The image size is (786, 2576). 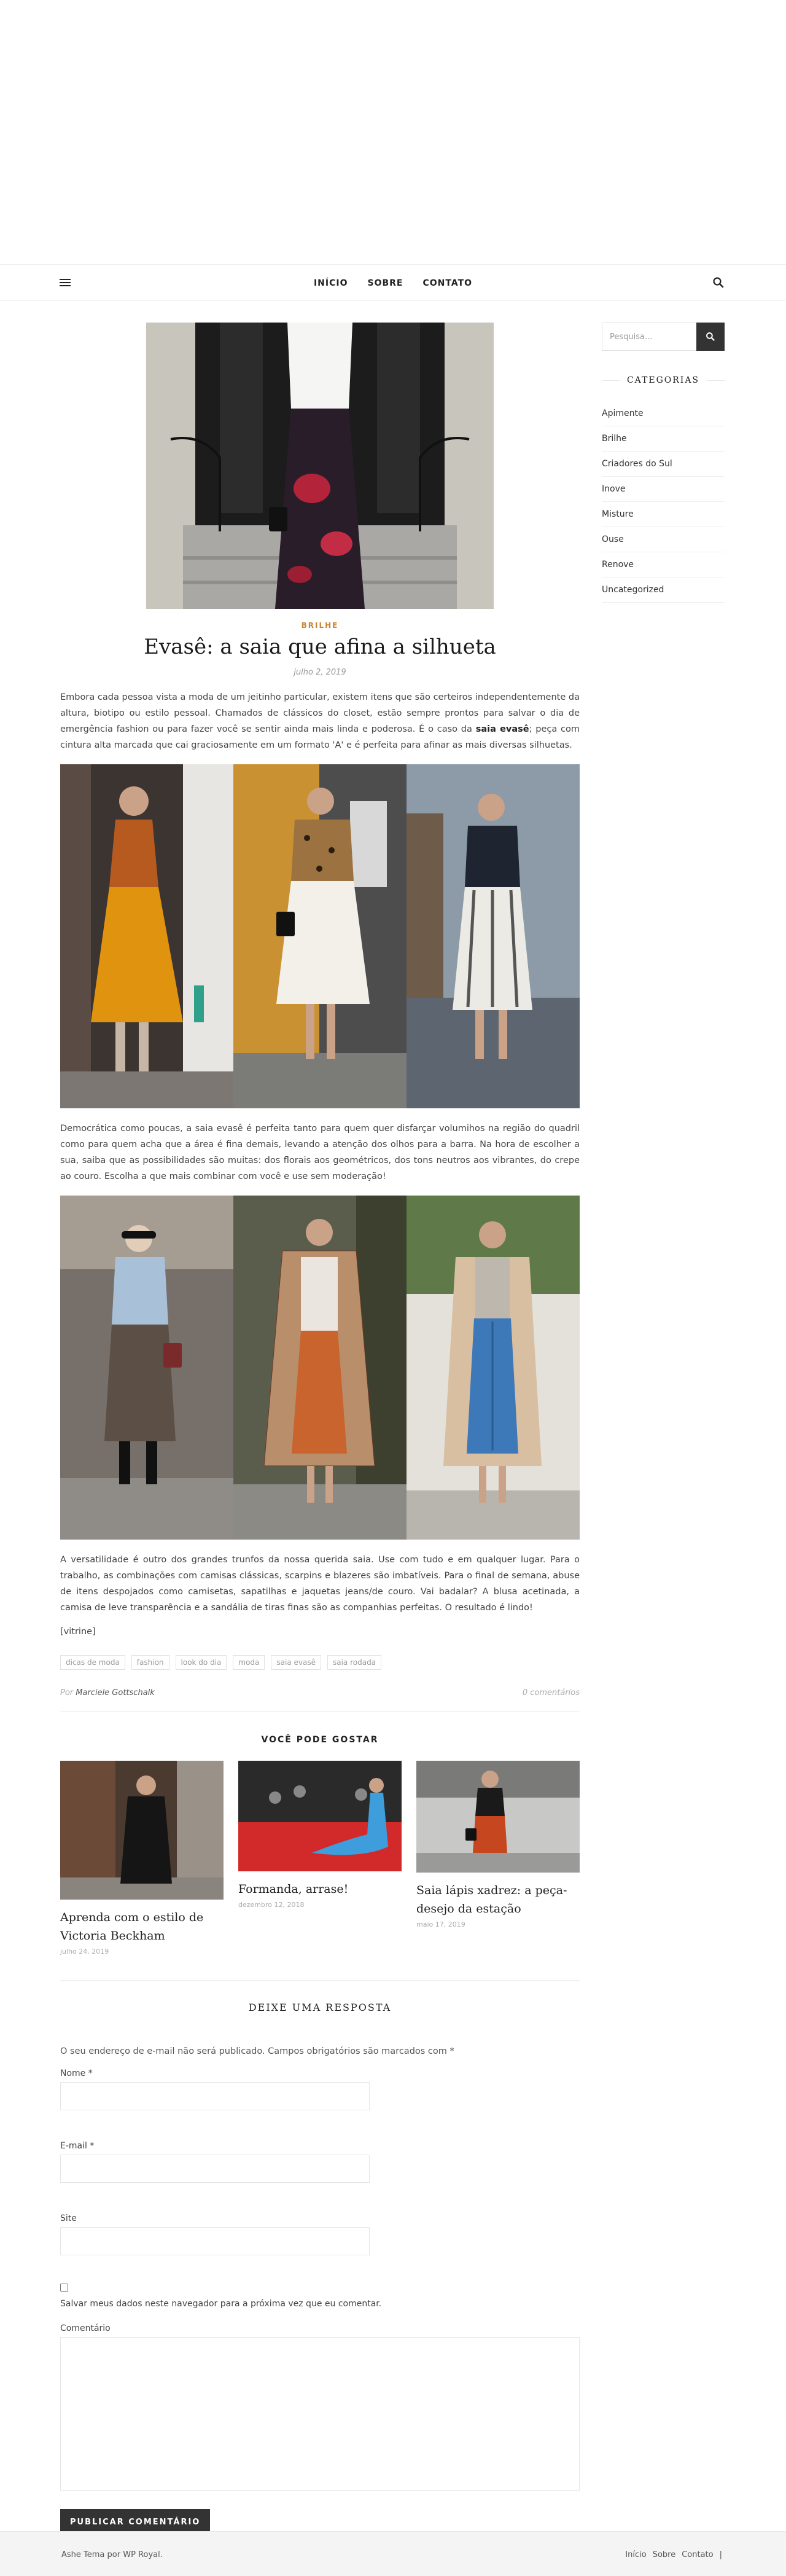 What do you see at coordinates (215, 2096) in the screenshot?
I see `name-input` at bounding box center [215, 2096].